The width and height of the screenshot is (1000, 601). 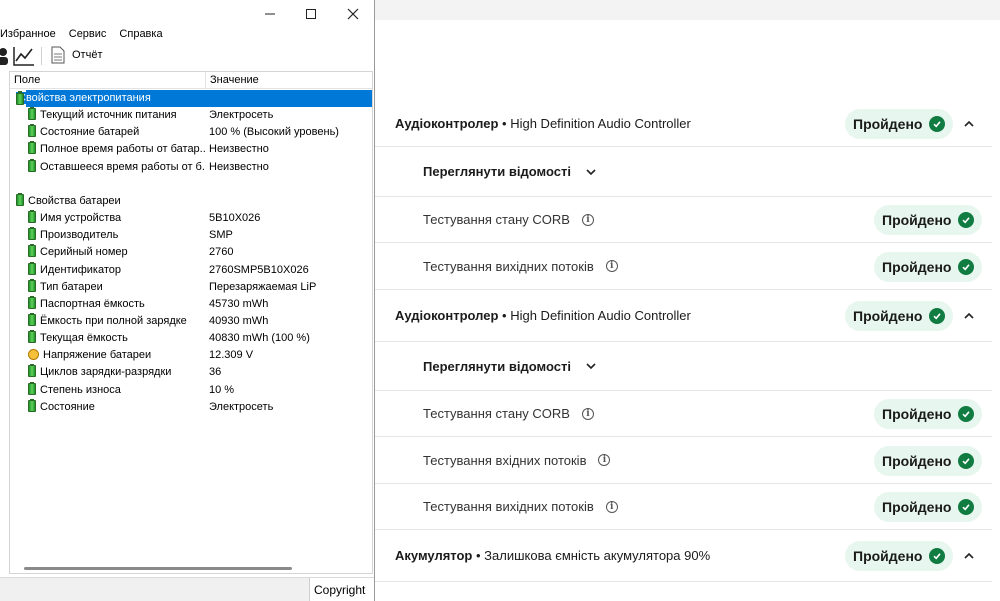 What do you see at coordinates (191, 407) in the screenshot?
I see `tree-row: Состояние Электросеть` at bounding box center [191, 407].